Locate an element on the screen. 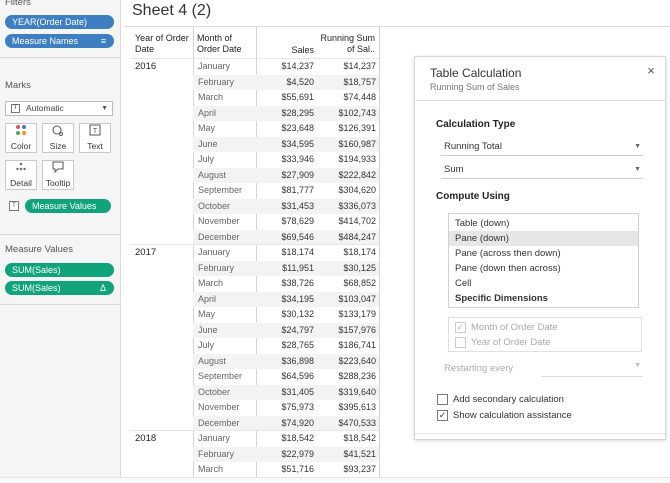  running-sum-cell: $470,533 is located at coordinates (347, 424).